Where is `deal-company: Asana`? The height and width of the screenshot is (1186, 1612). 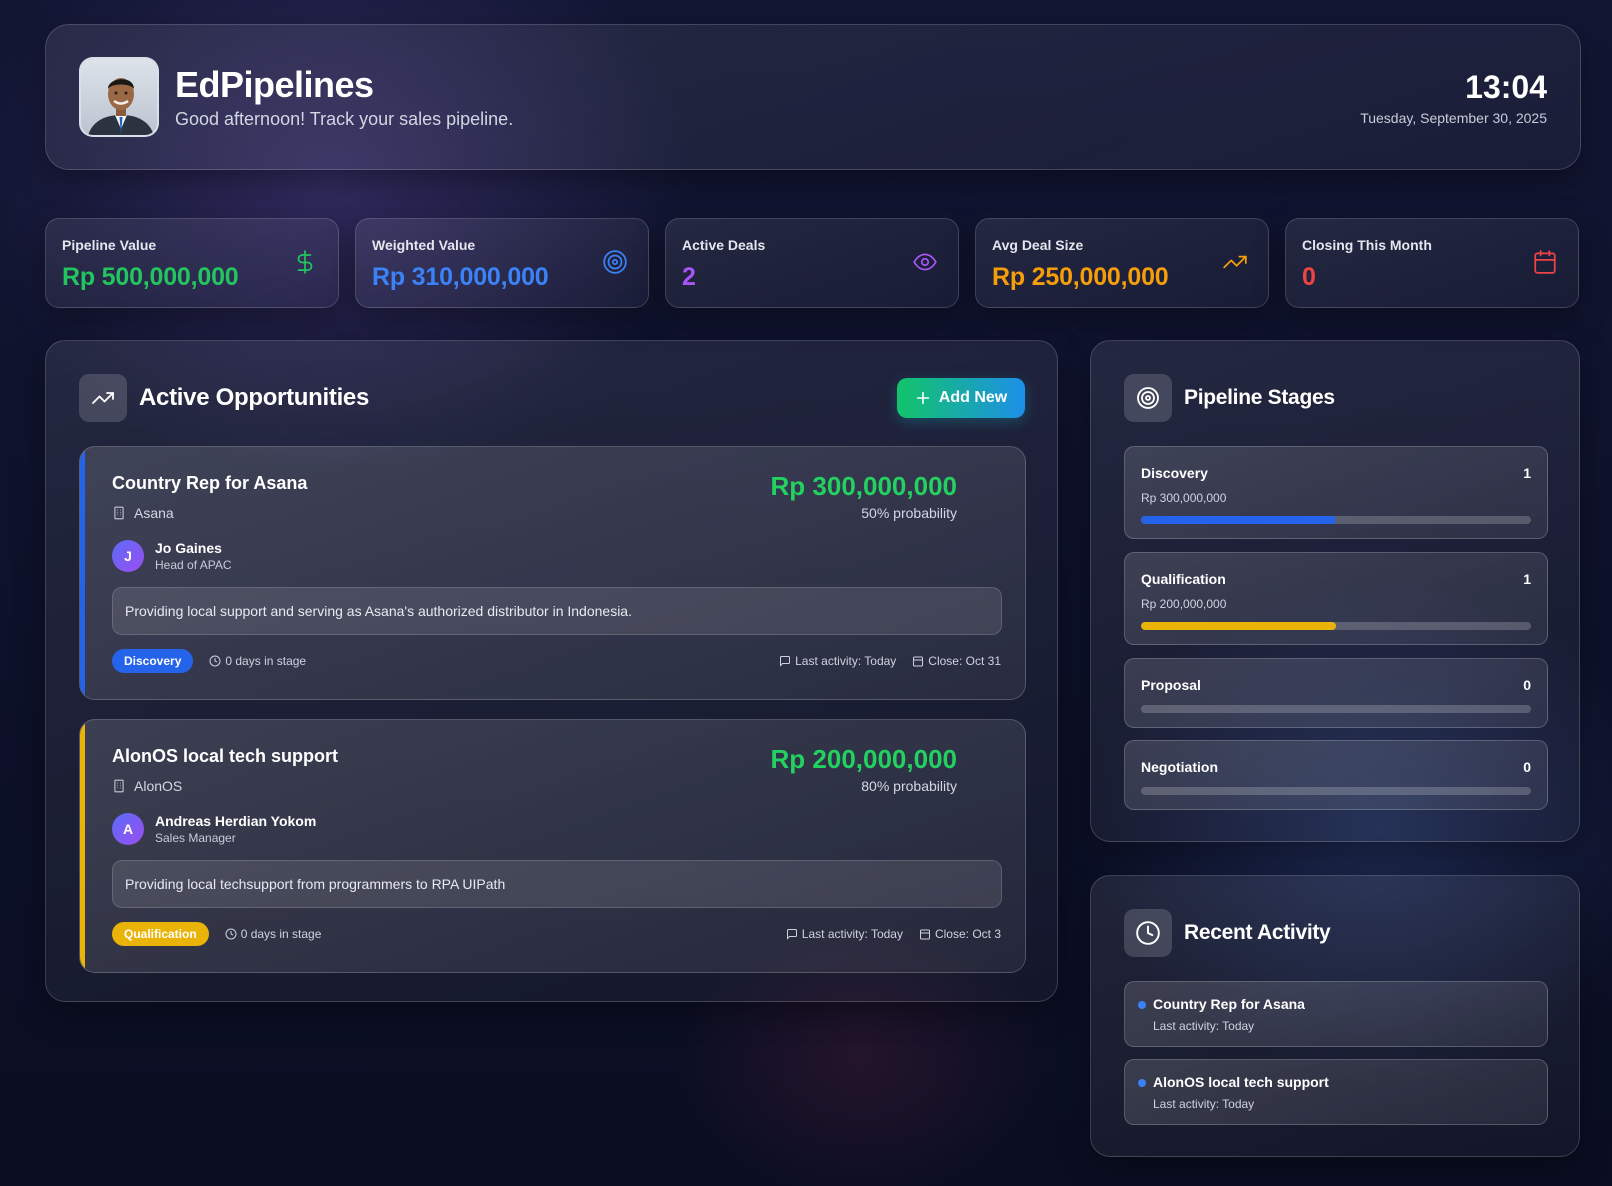 deal-company: Asana is located at coordinates (143, 513).